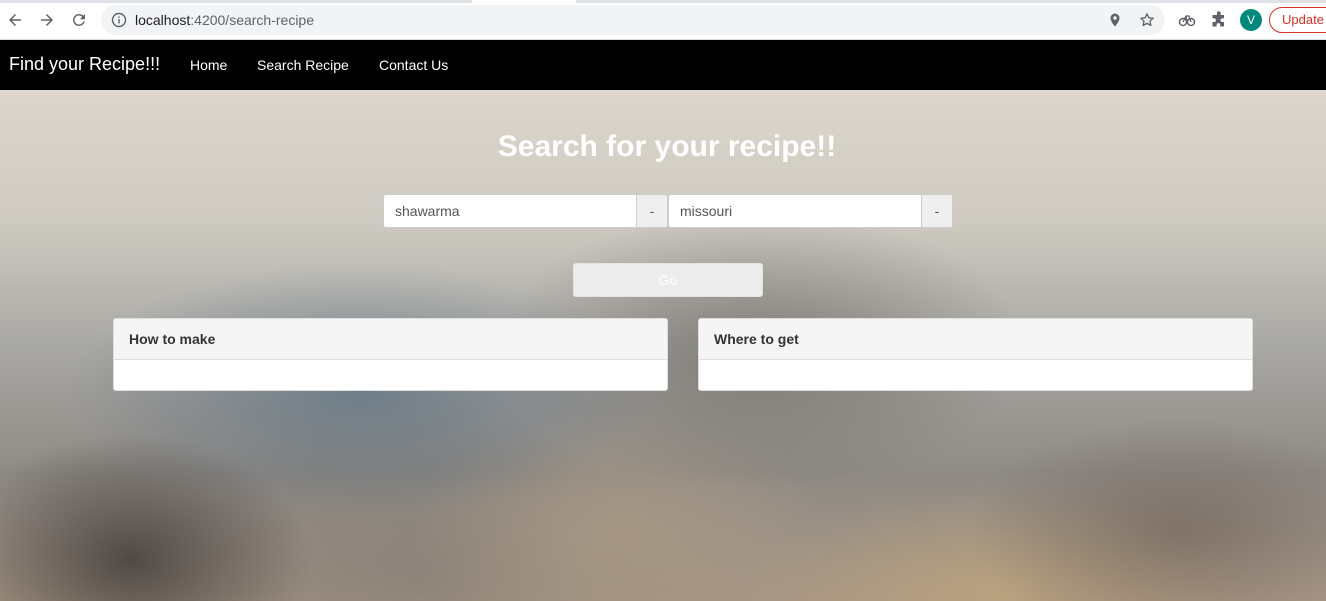 The image size is (1326, 601). What do you see at coordinates (663, 1) in the screenshot?
I see `tab-strip` at bounding box center [663, 1].